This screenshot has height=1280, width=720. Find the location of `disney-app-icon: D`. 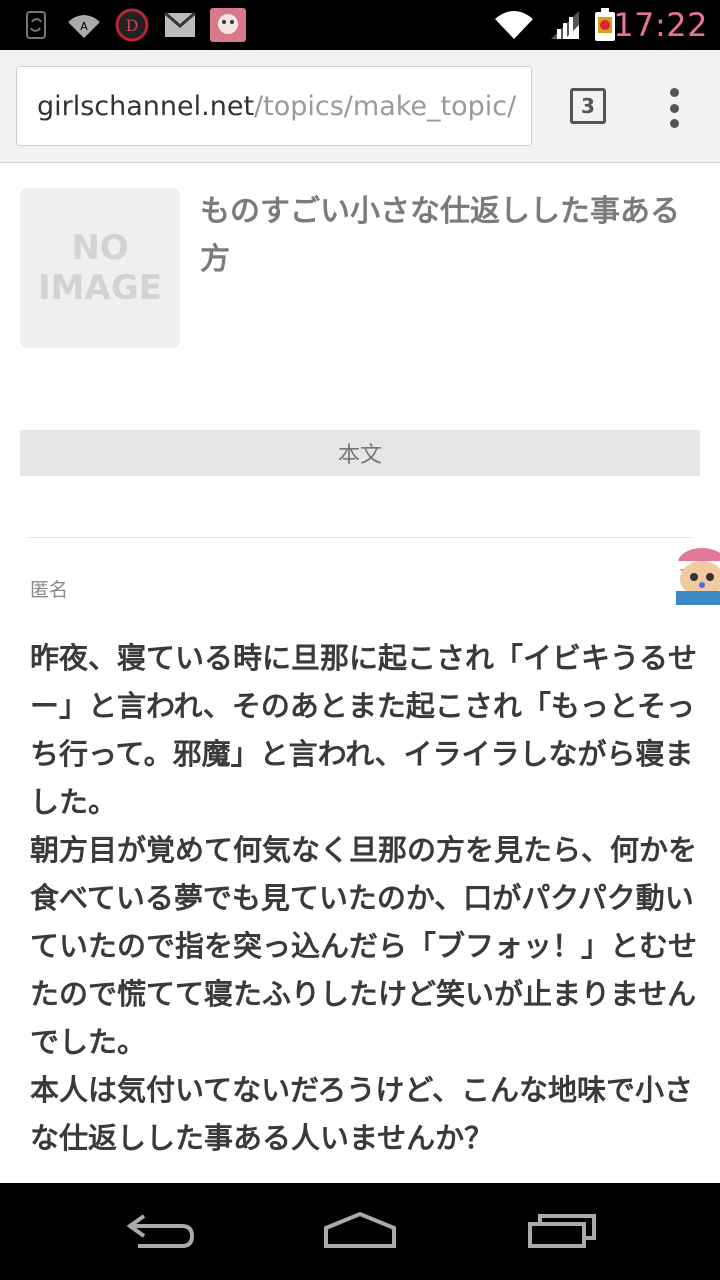

disney-app-icon: D is located at coordinates (132, 25).